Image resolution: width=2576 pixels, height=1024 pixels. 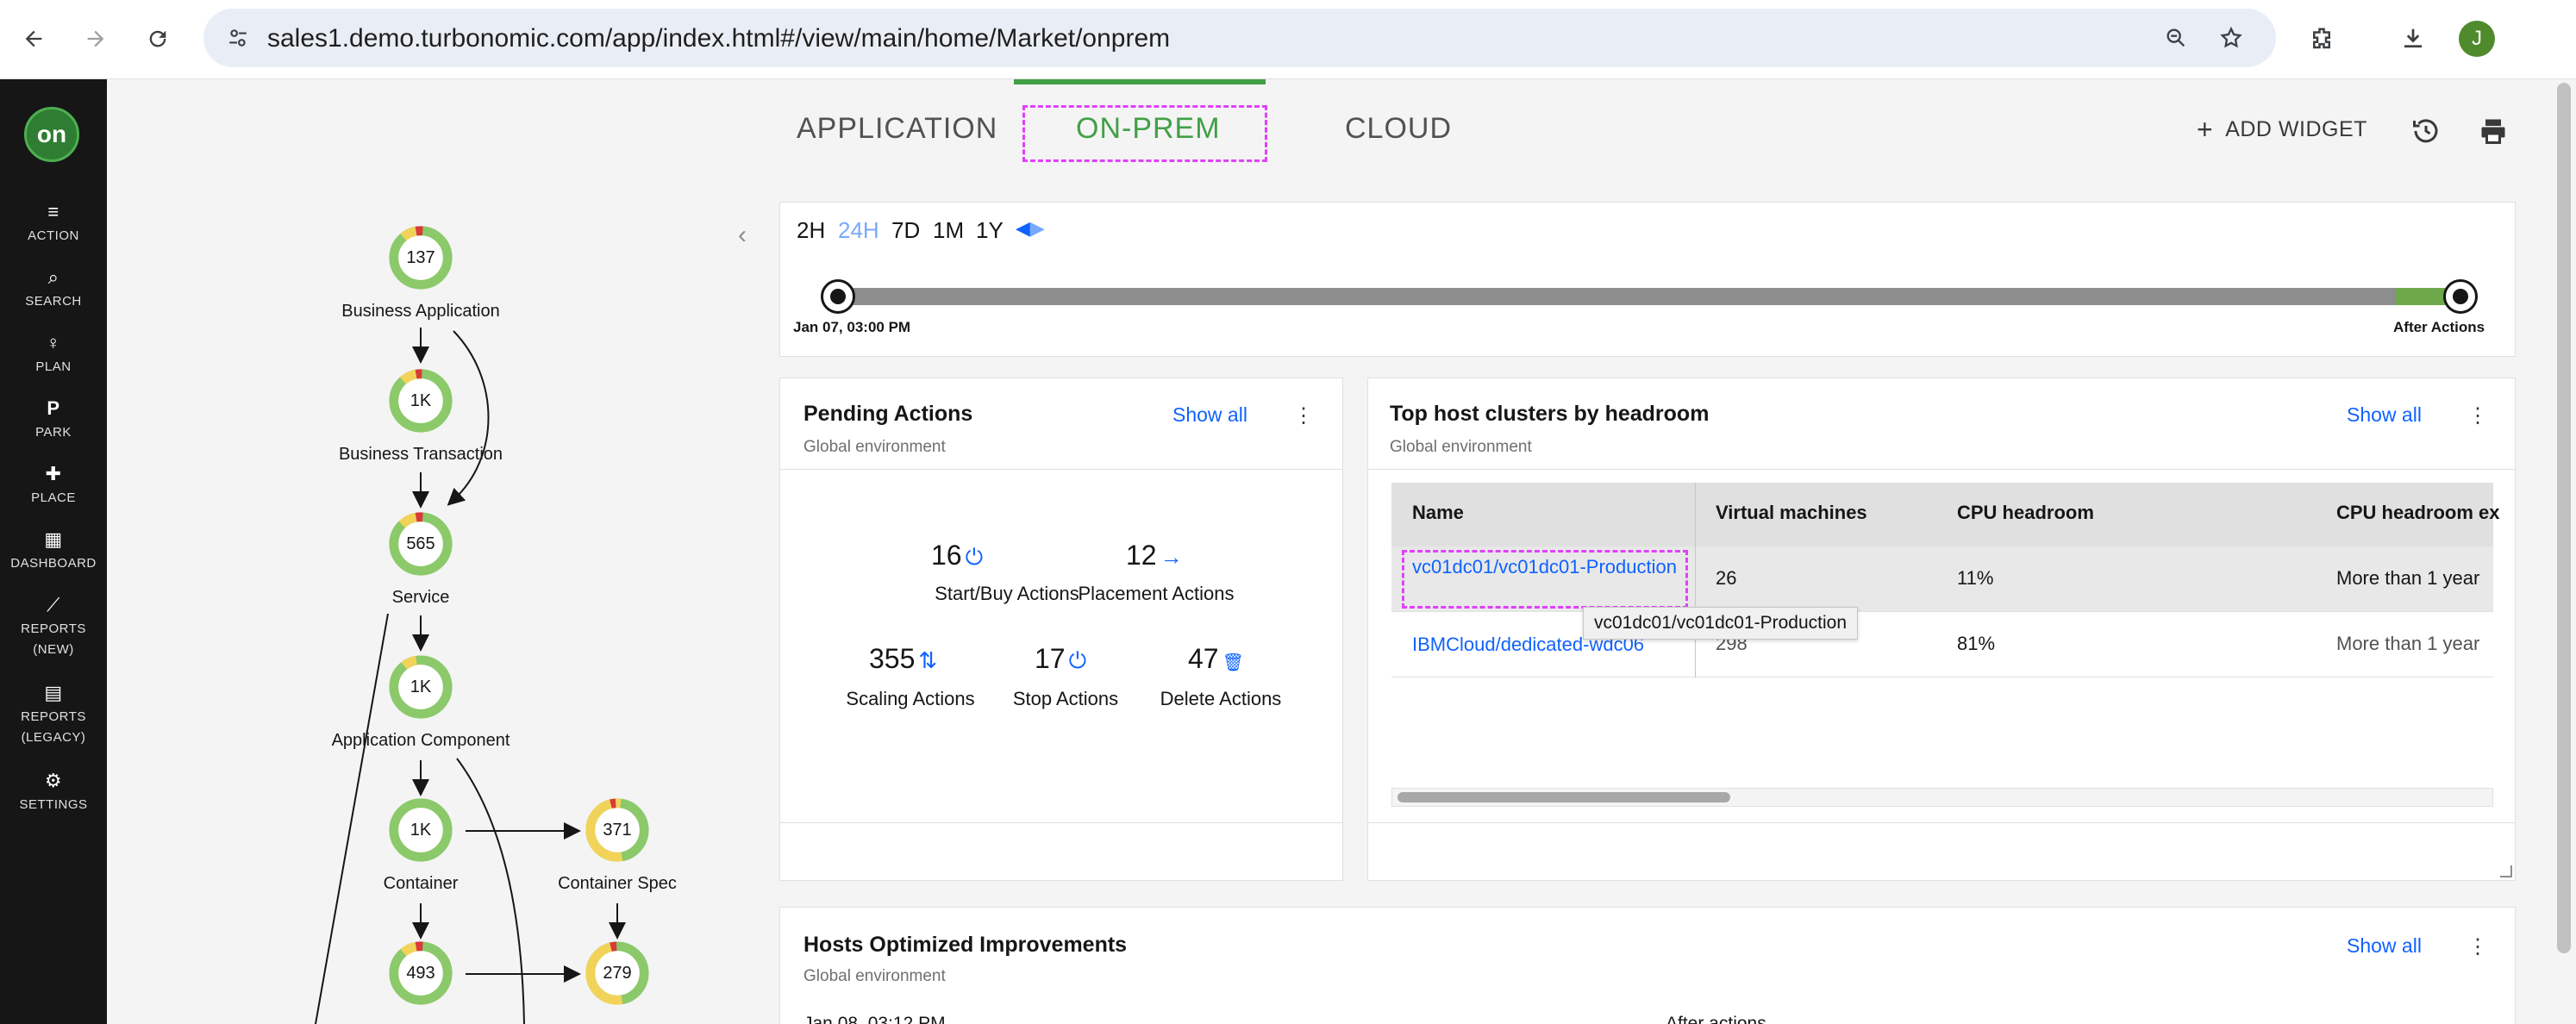 I want to click on supply-chain-node: 137, so click(x=420, y=257).